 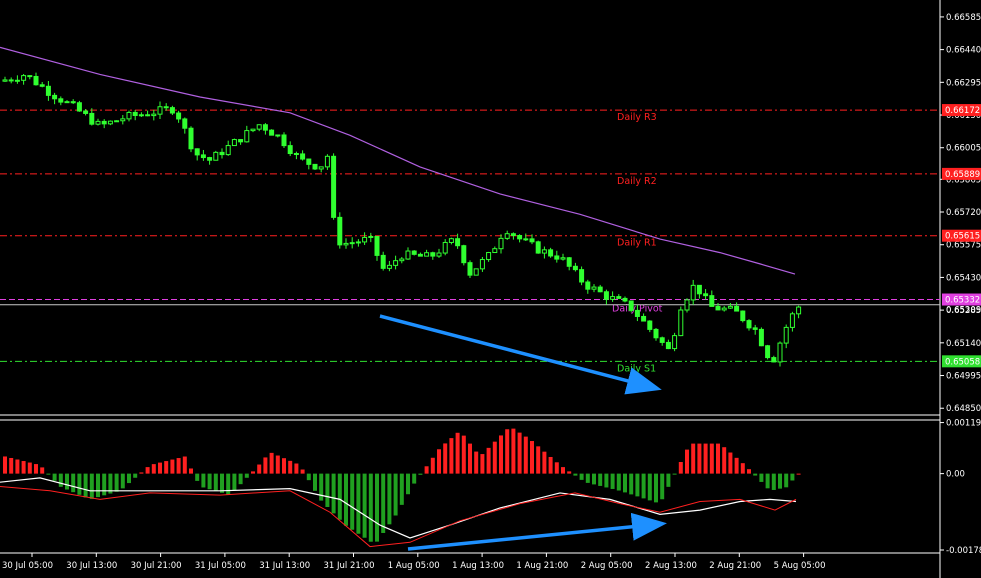 What do you see at coordinates (735, 566) in the screenshot?
I see `time-tick-label: 2 Aug 21:00` at bounding box center [735, 566].